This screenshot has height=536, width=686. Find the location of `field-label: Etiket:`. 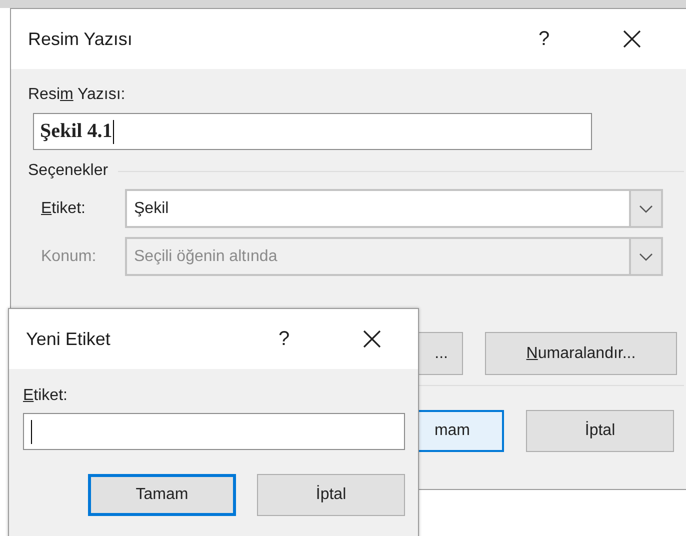

field-label: Etiket: is located at coordinates (63, 209).